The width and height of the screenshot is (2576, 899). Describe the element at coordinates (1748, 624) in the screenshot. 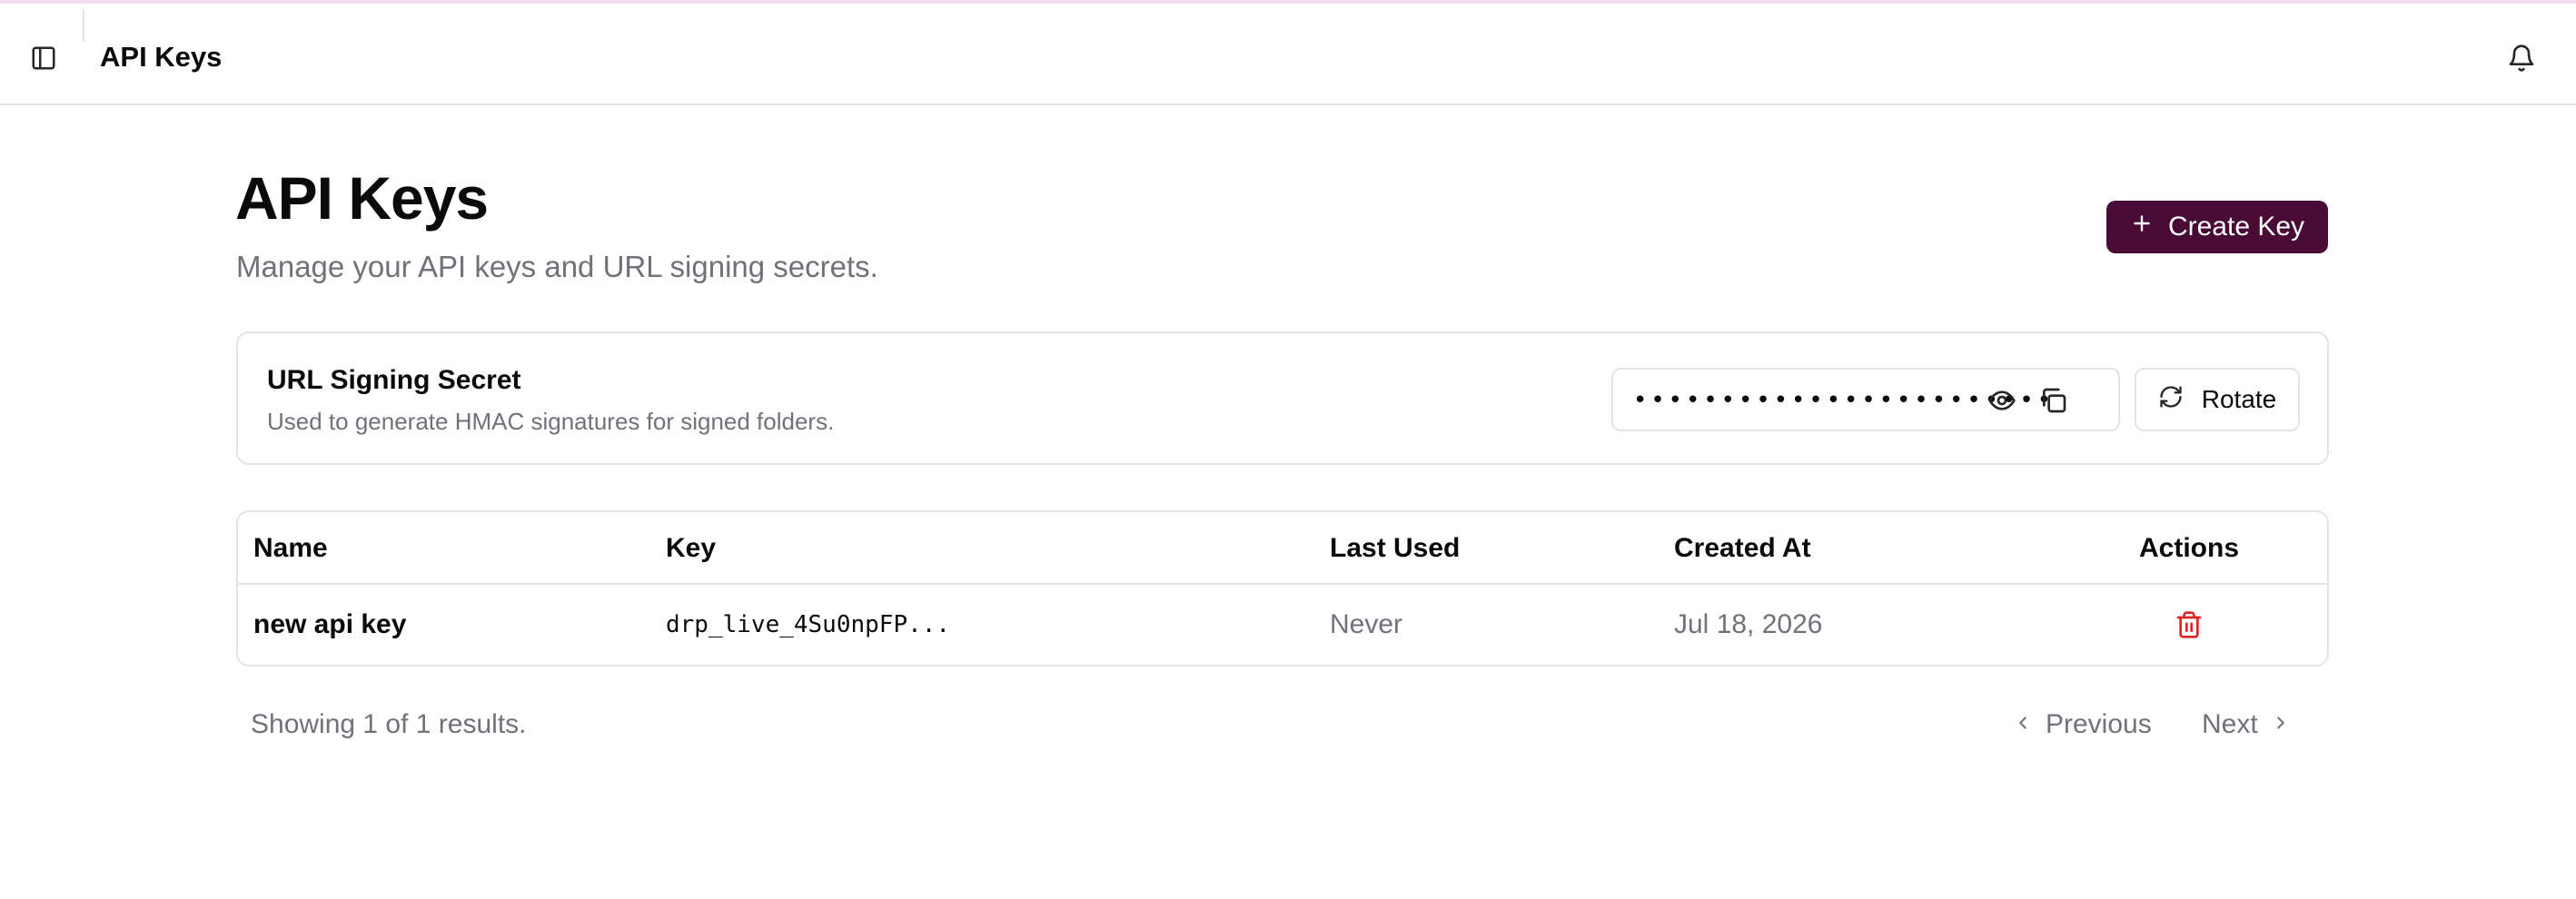

I see `created-at-cell: Jul 18, 2026` at that location.